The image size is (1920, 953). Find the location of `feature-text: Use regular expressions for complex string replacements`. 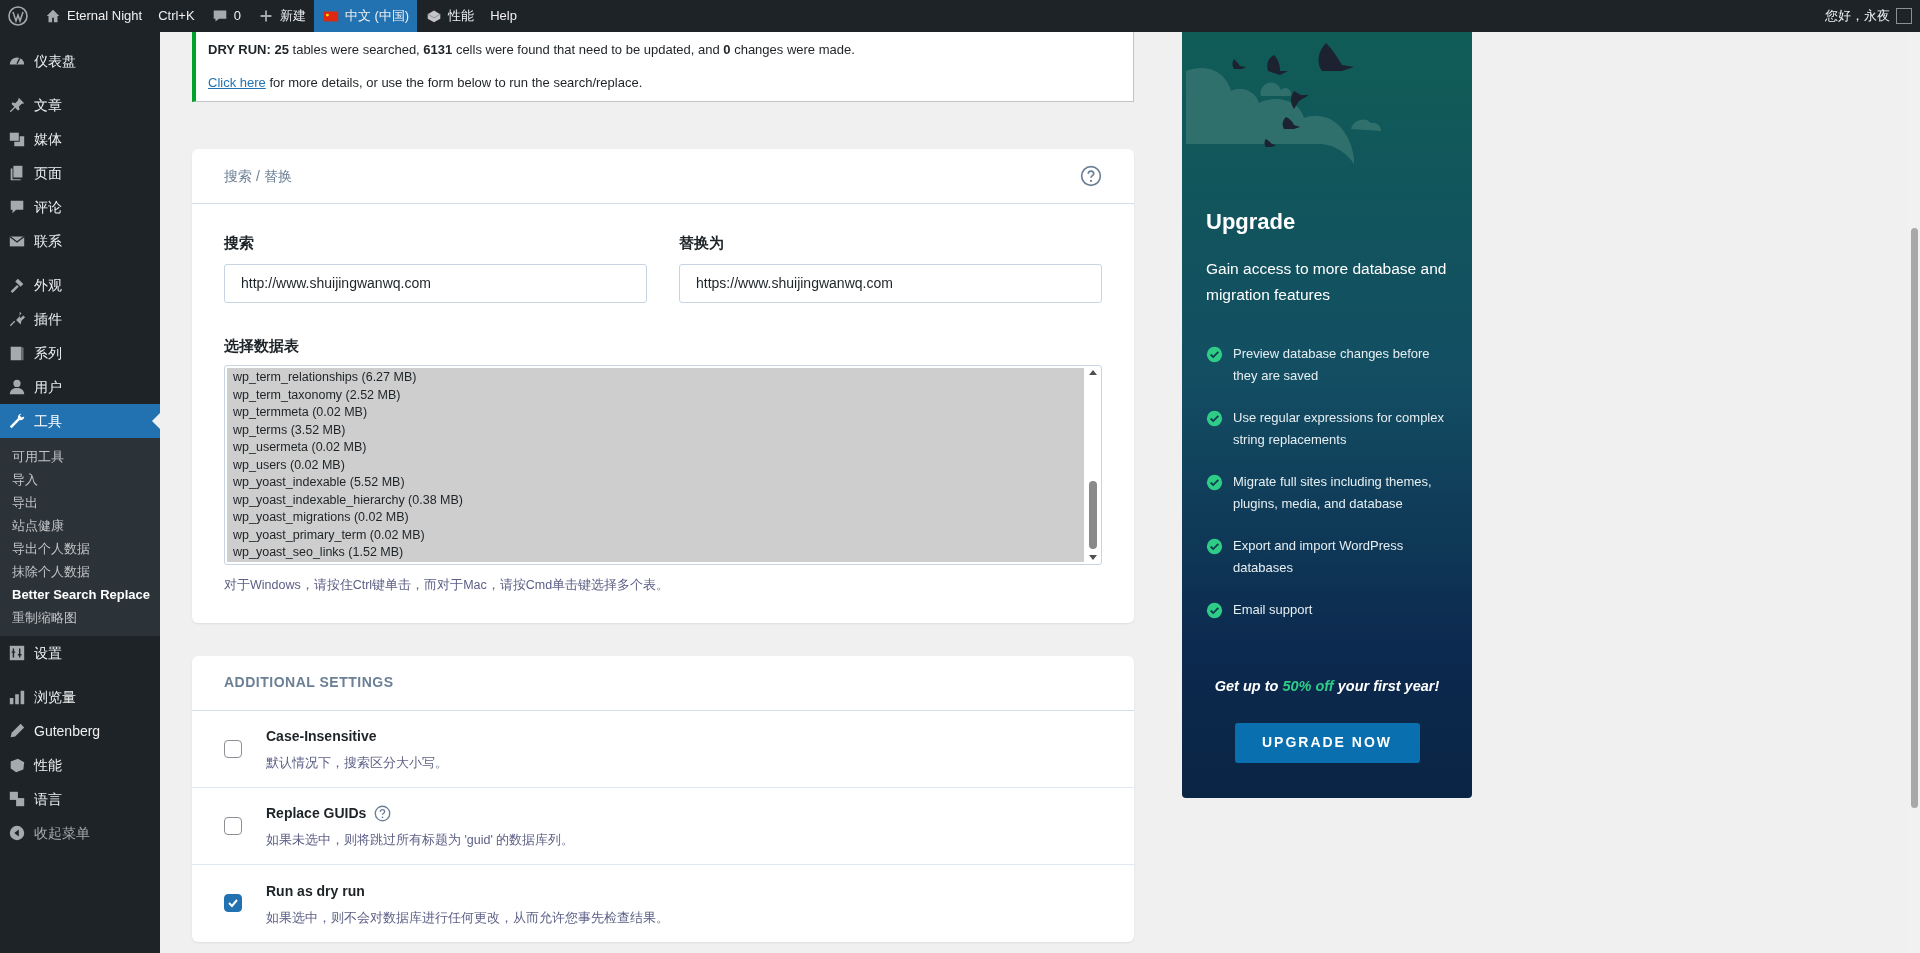

feature-text: Use regular expressions for complex string replacements is located at coordinates (1339, 429).